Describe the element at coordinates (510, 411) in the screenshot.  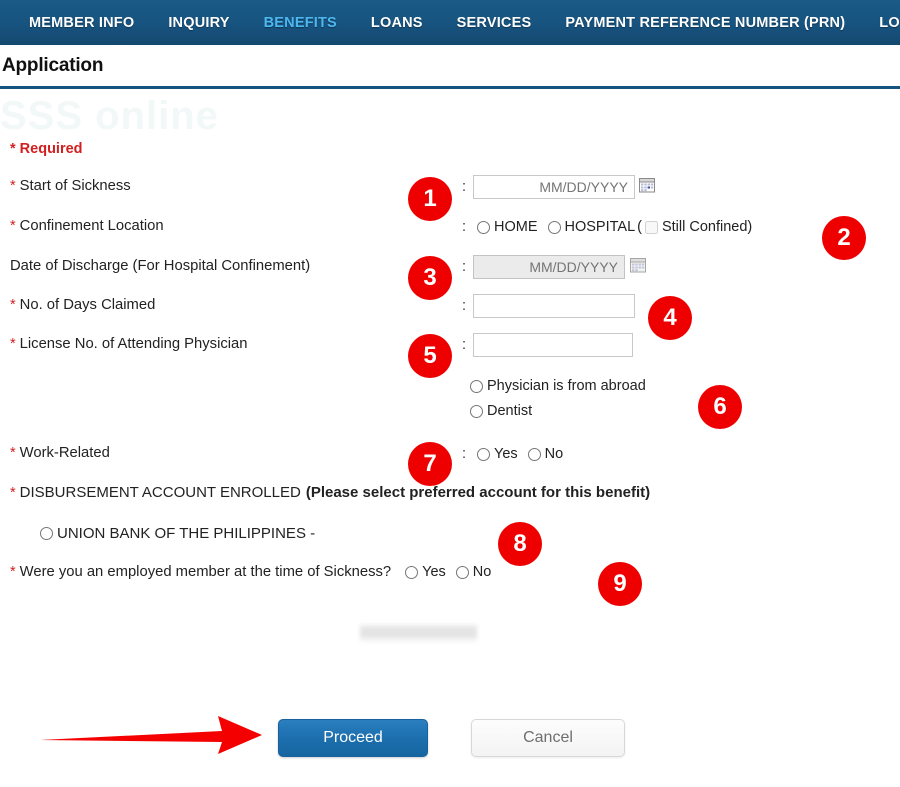
I see `dentist-label: Dentist` at that location.